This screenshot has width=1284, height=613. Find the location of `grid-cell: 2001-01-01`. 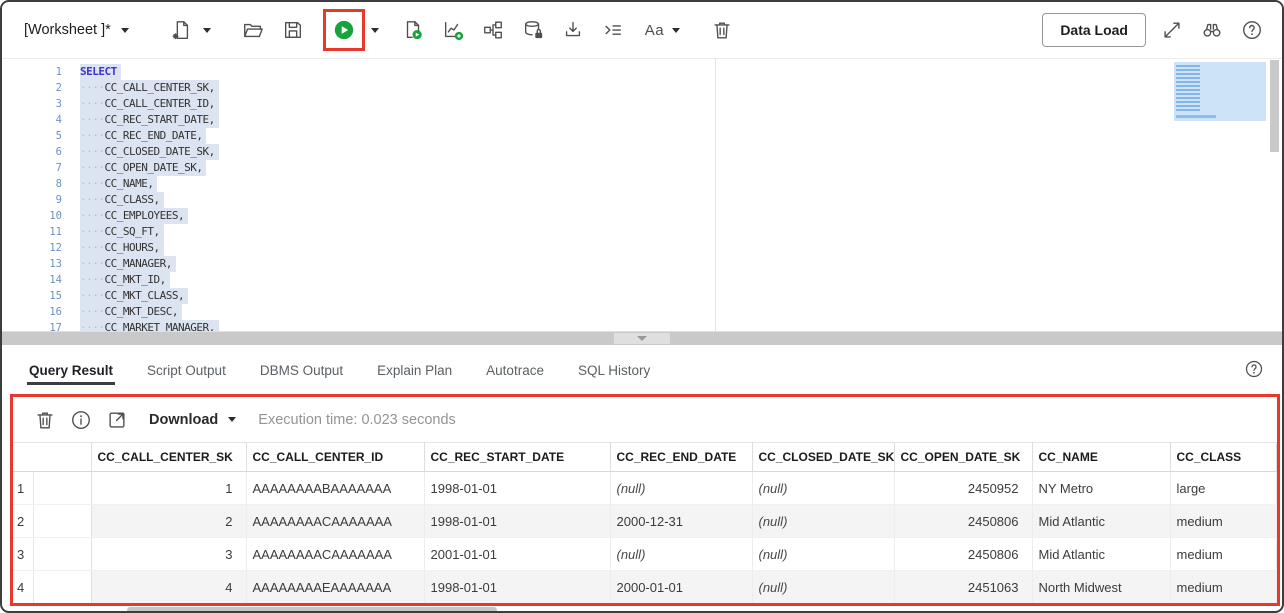

grid-cell: 2001-01-01 is located at coordinates (517, 554).